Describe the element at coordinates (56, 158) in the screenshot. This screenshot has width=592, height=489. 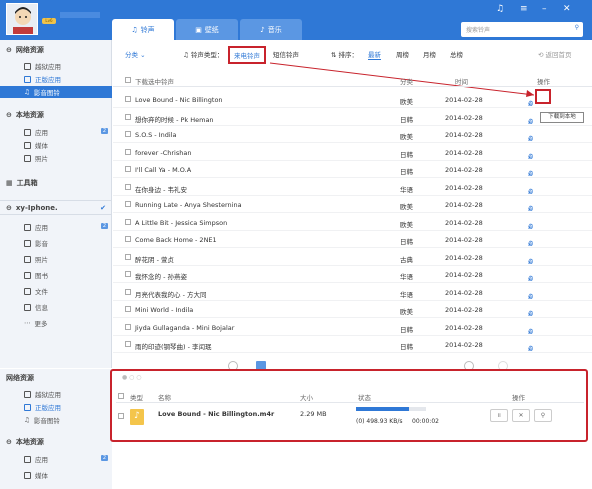
I see `sidebar-item-local-photos: 照片` at that location.